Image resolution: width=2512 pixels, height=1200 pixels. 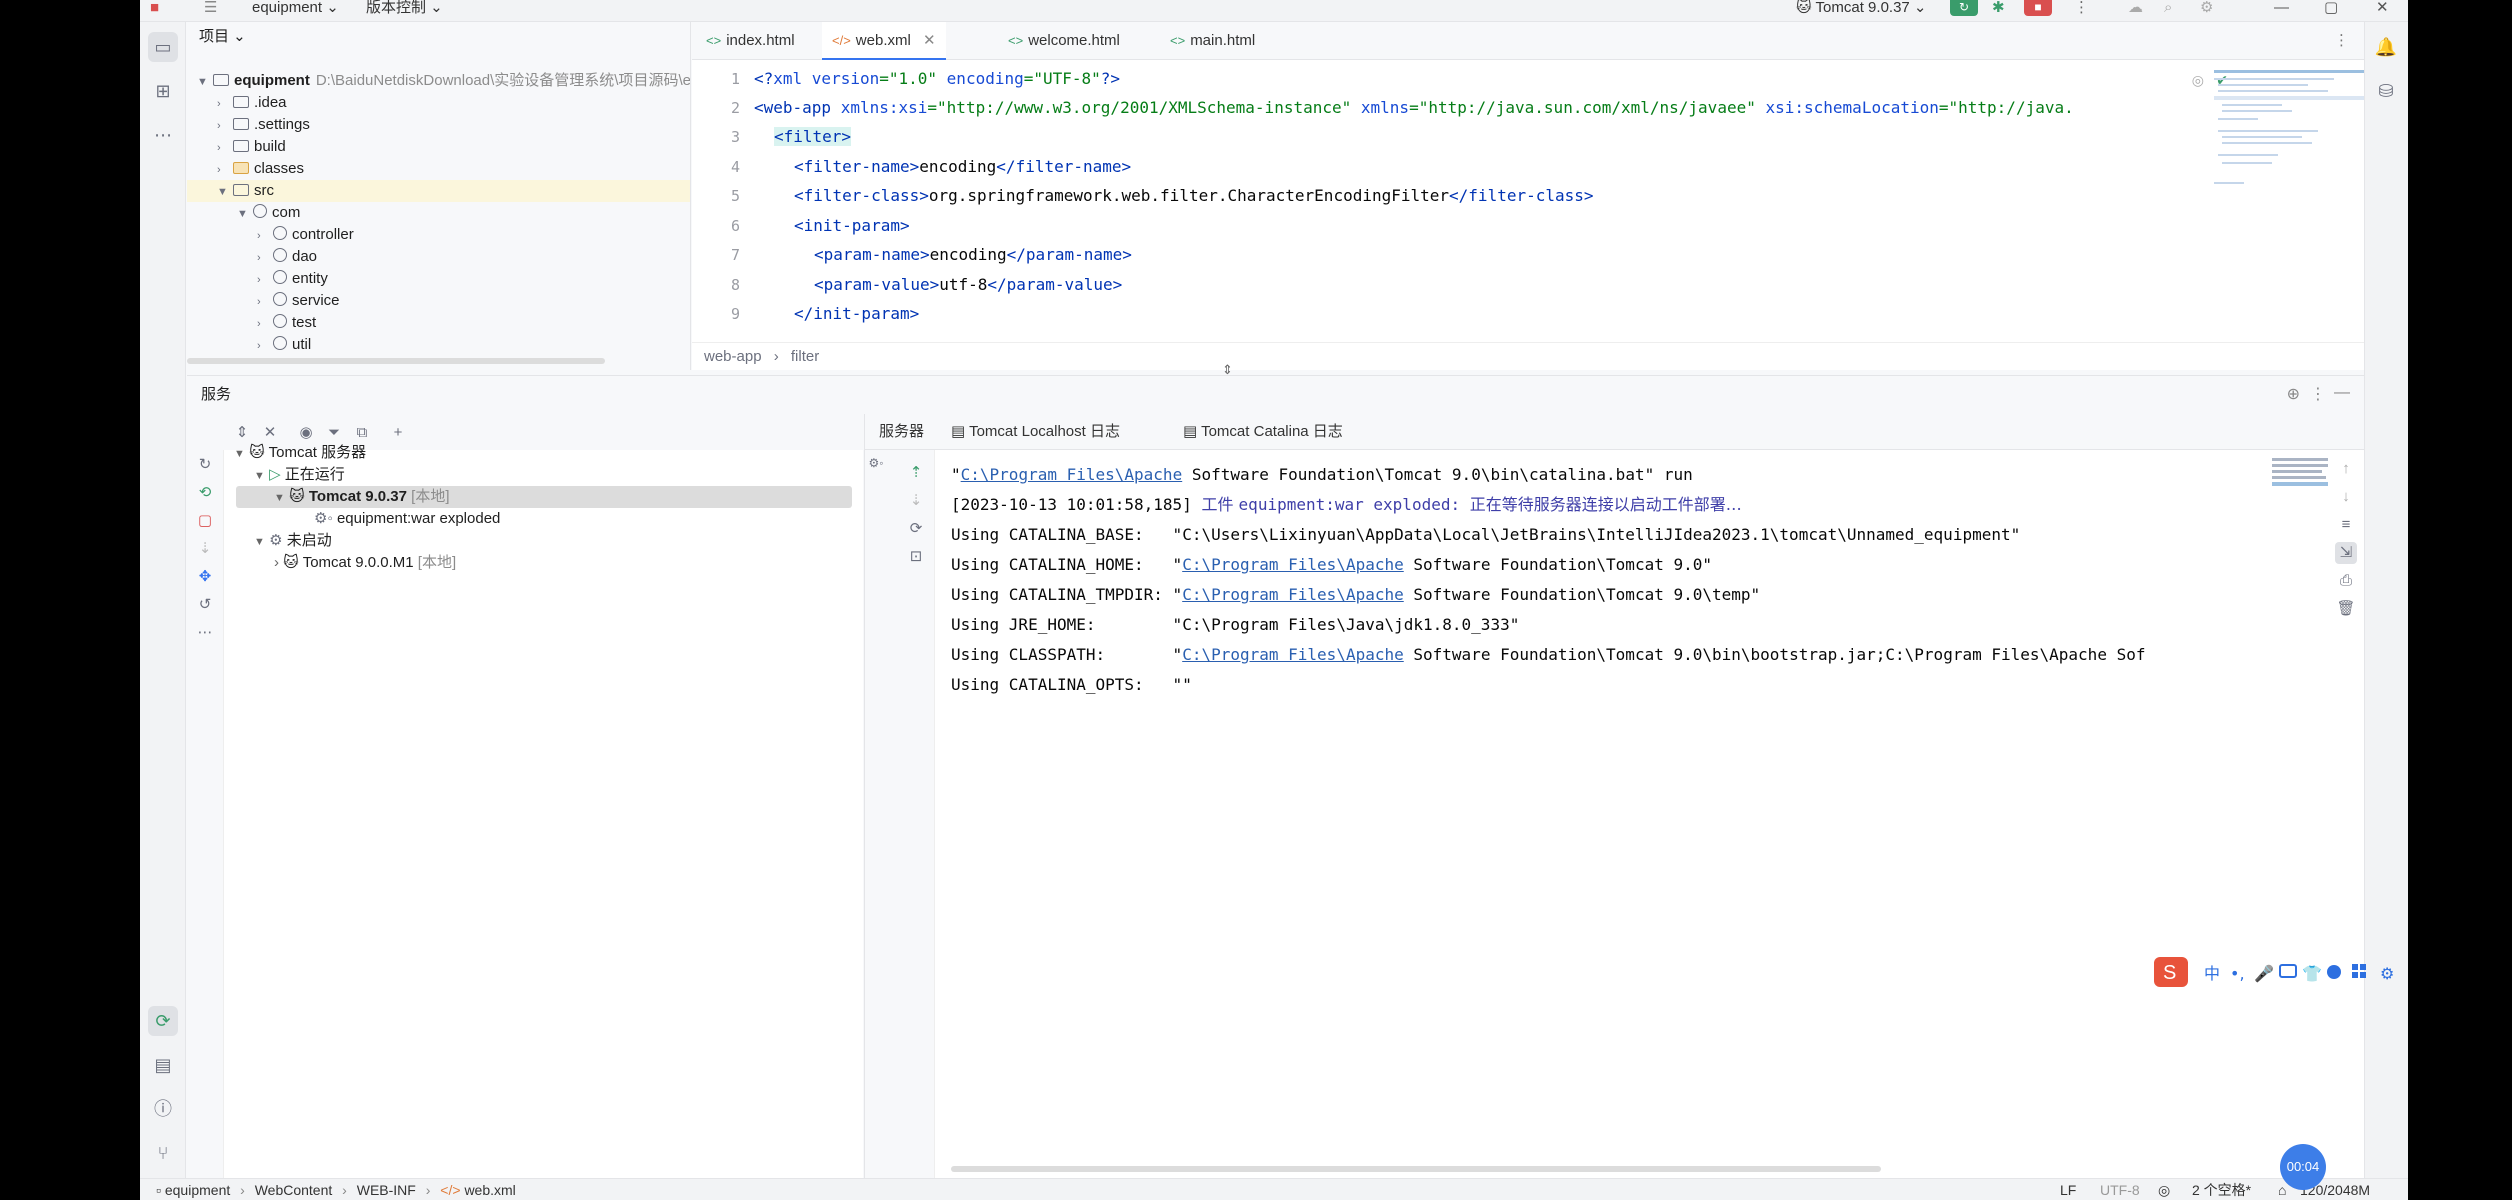 What do you see at coordinates (2038, 8) in the screenshot?
I see `stop-button: ■` at bounding box center [2038, 8].